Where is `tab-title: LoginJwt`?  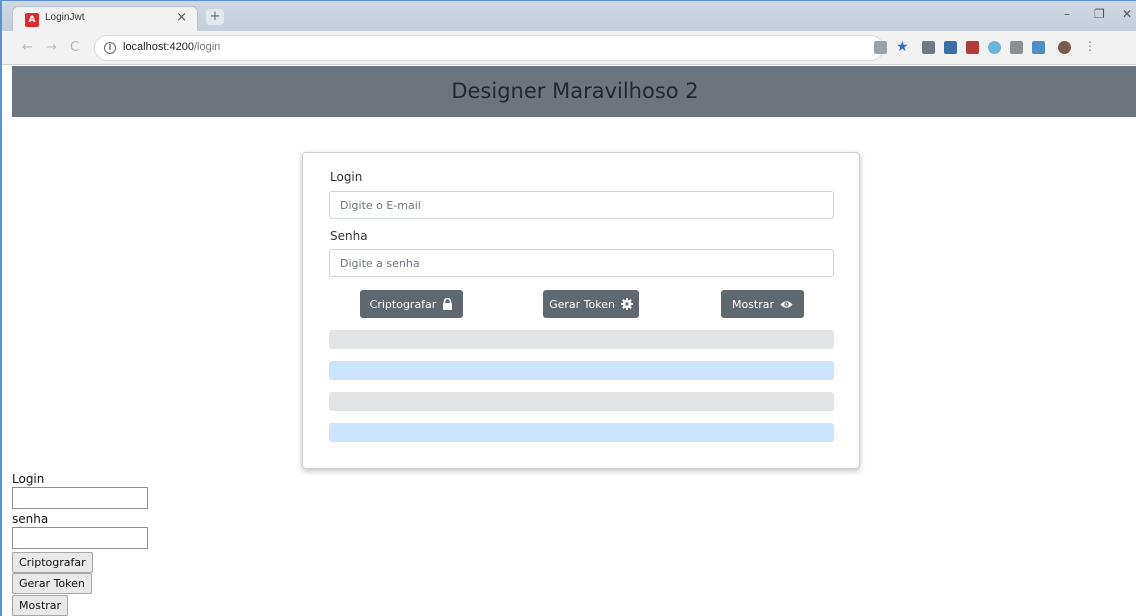
tab-title: LoginJwt is located at coordinates (65, 17).